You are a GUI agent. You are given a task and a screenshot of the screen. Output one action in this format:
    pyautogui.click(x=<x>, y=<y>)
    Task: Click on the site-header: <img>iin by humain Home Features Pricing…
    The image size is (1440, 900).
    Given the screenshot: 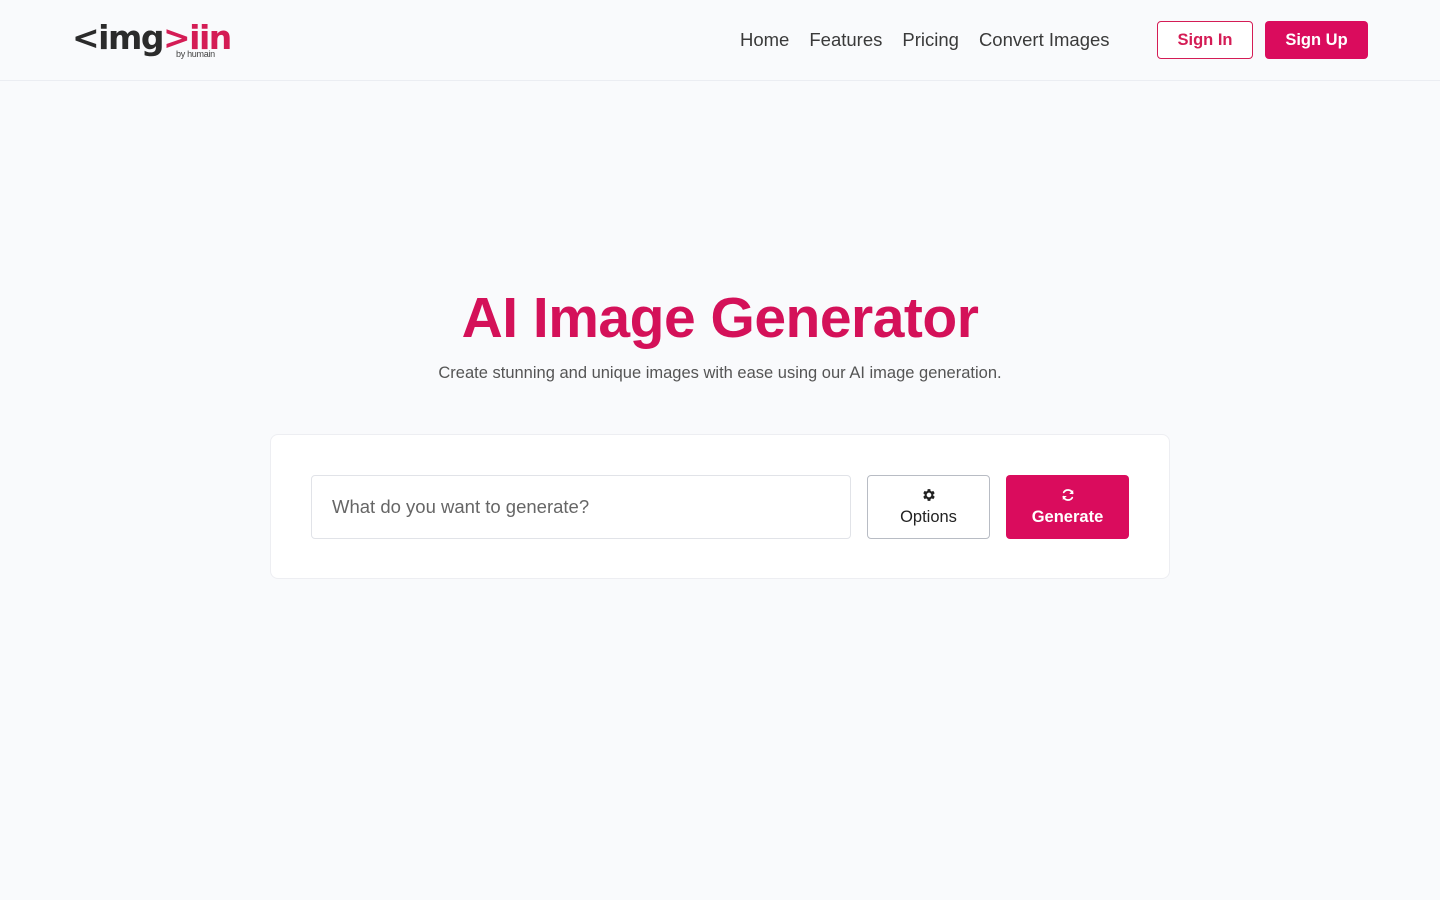 What is the action you would take?
    pyautogui.click(x=720, y=40)
    